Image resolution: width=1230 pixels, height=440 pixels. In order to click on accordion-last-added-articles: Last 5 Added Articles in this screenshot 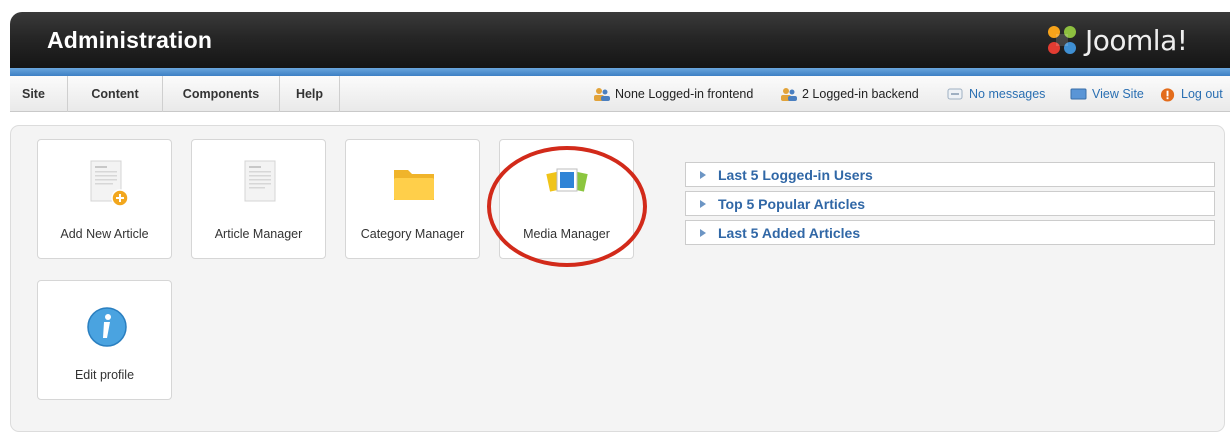, I will do `click(950, 232)`.